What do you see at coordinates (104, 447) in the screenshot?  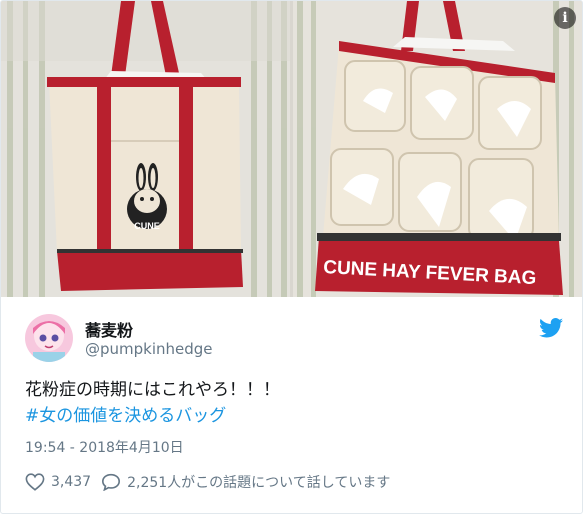 I see `tweet-timestamp: 19:54 - 2018年4月10日` at bounding box center [104, 447].